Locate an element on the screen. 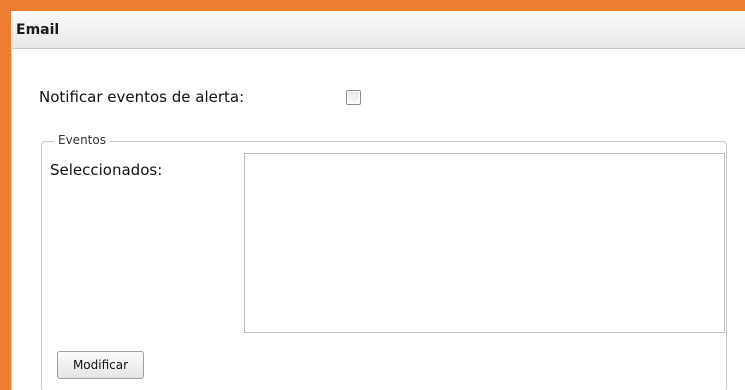  selected-events-label: Seleccionados: is located at coordinates (106, 170).